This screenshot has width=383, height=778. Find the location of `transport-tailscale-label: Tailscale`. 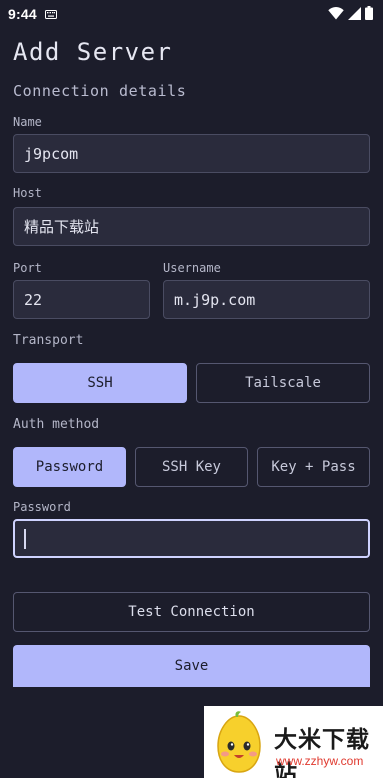

transport-tailscale-label: Tailscale is located at coordinates (283, 383).